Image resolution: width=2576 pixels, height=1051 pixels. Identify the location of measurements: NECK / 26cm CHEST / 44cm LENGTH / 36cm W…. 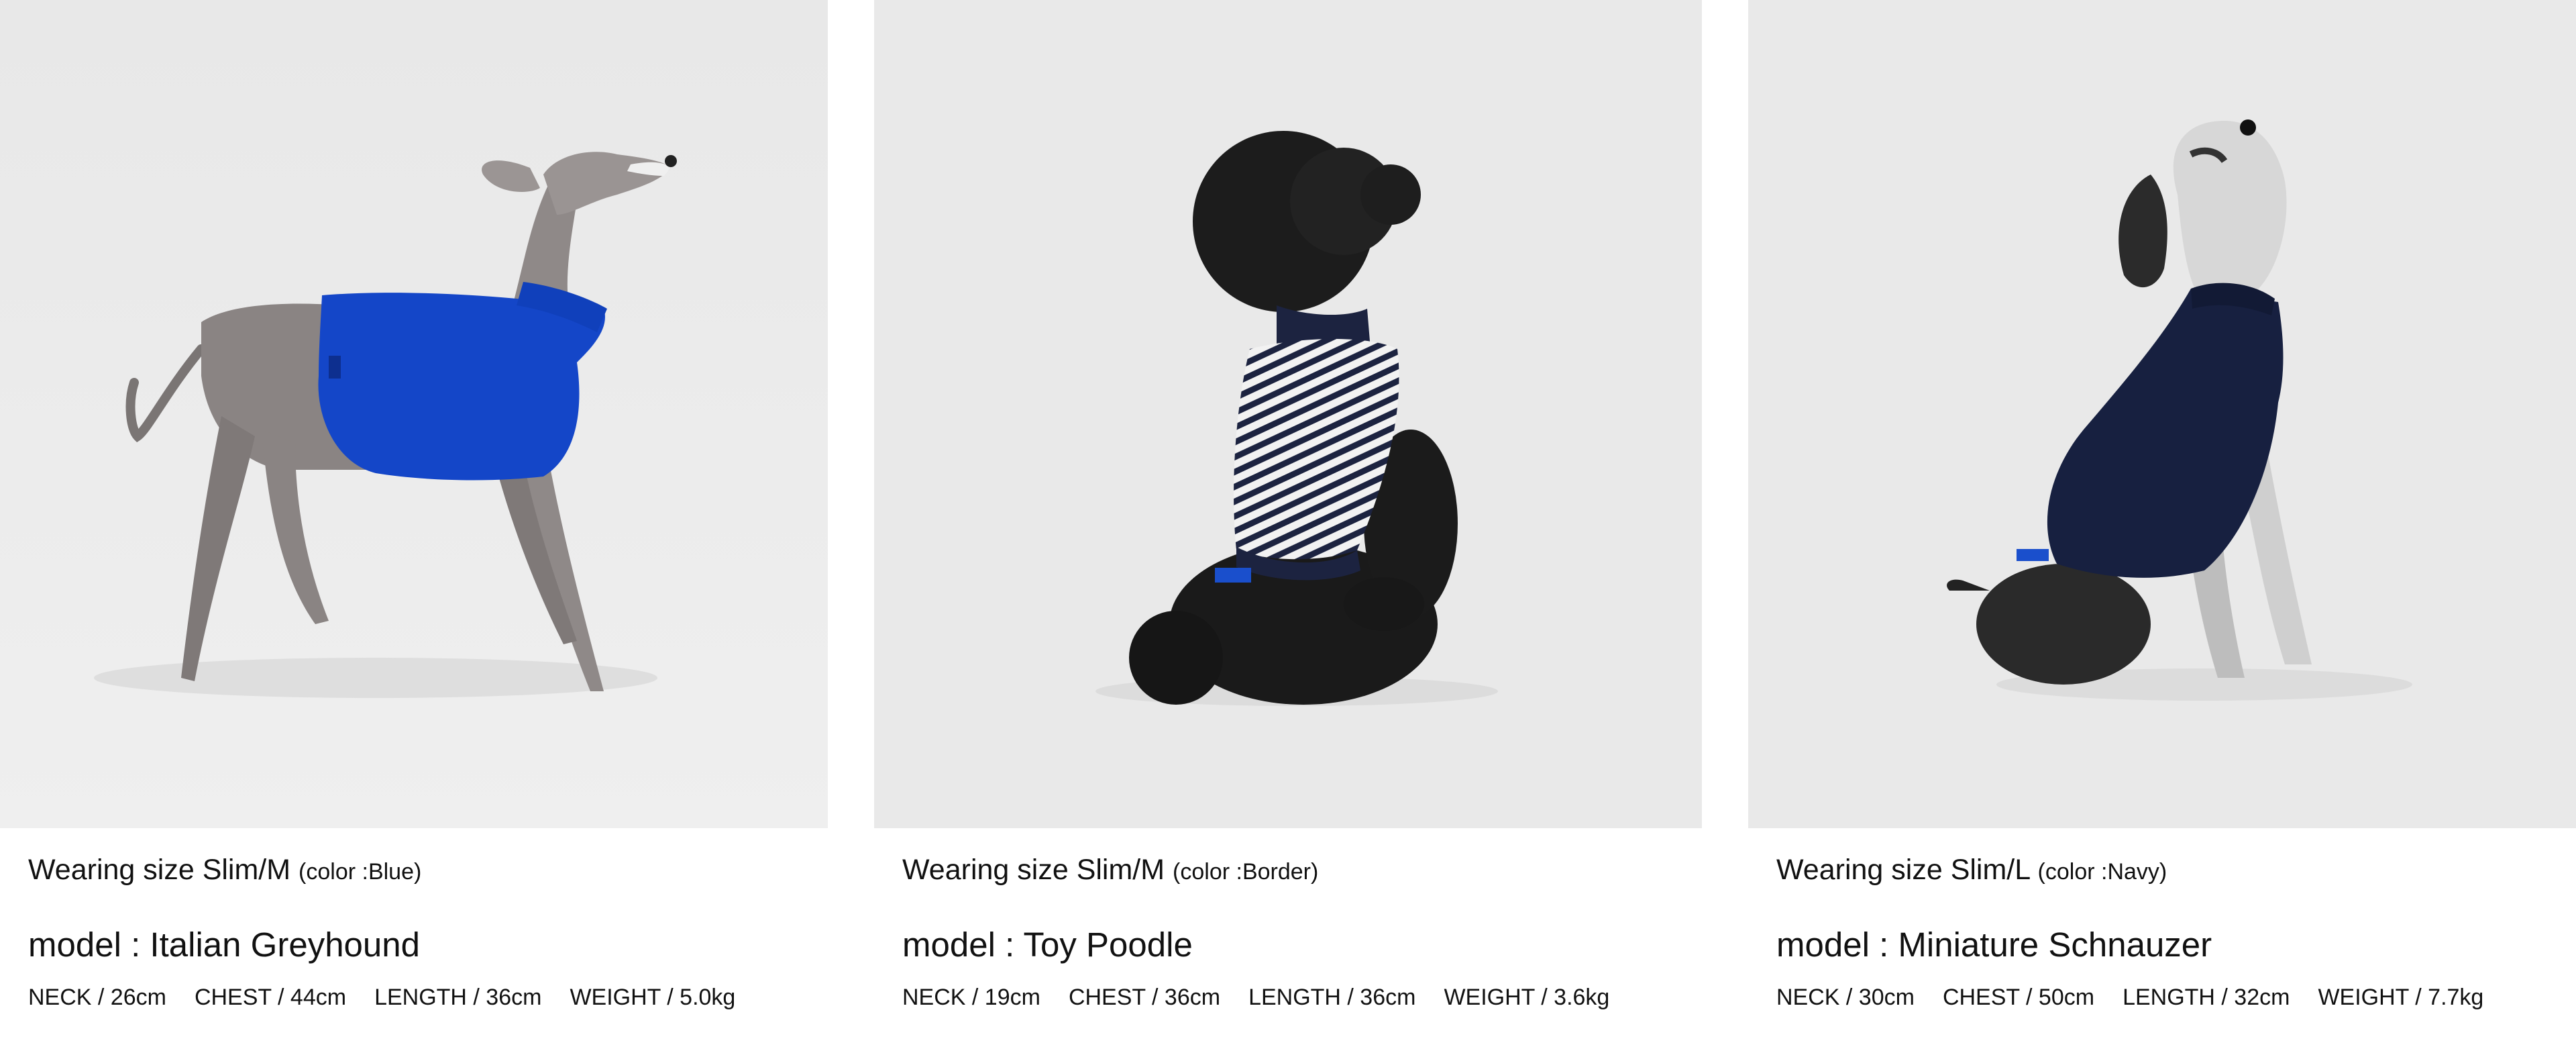
(424, 997).